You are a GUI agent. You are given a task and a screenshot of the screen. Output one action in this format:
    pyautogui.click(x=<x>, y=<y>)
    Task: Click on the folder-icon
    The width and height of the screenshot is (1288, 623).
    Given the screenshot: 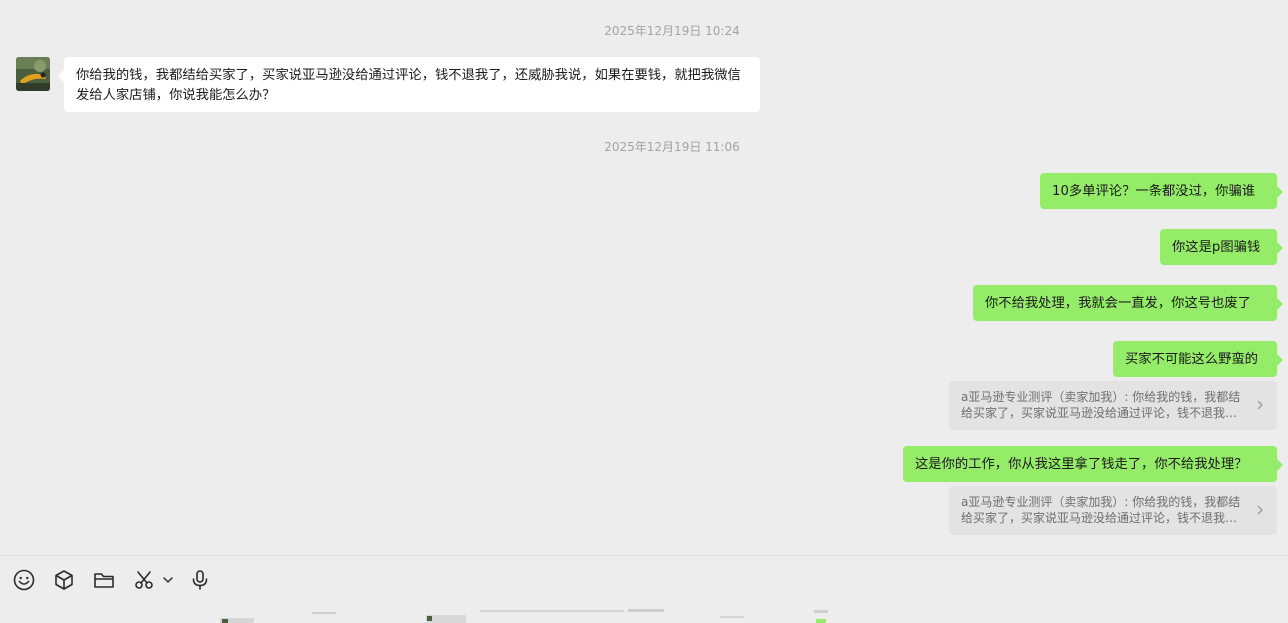 What is the action you would take?
    pyautogui.click(x=104, y=580)
    